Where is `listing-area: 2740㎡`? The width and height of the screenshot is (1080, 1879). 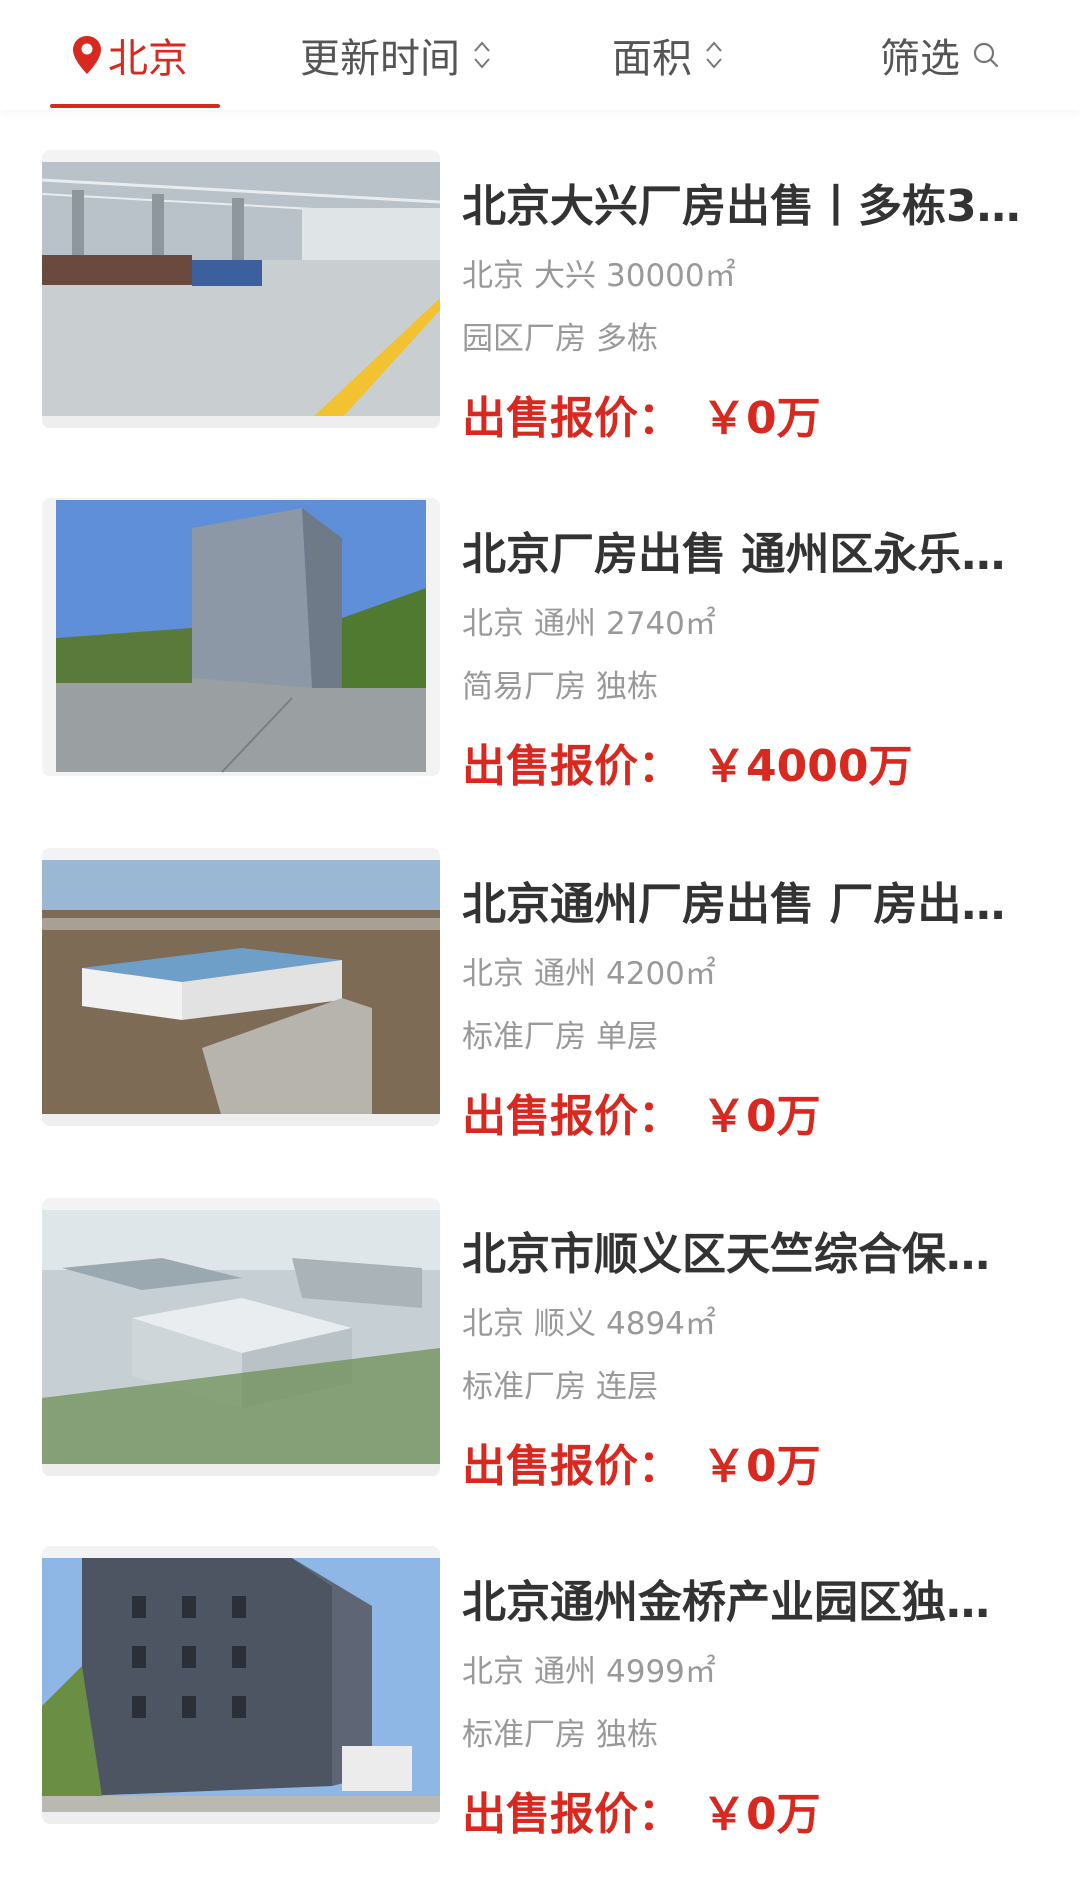
listing-area: 2740㎡ is located at coordinates (661, 624).